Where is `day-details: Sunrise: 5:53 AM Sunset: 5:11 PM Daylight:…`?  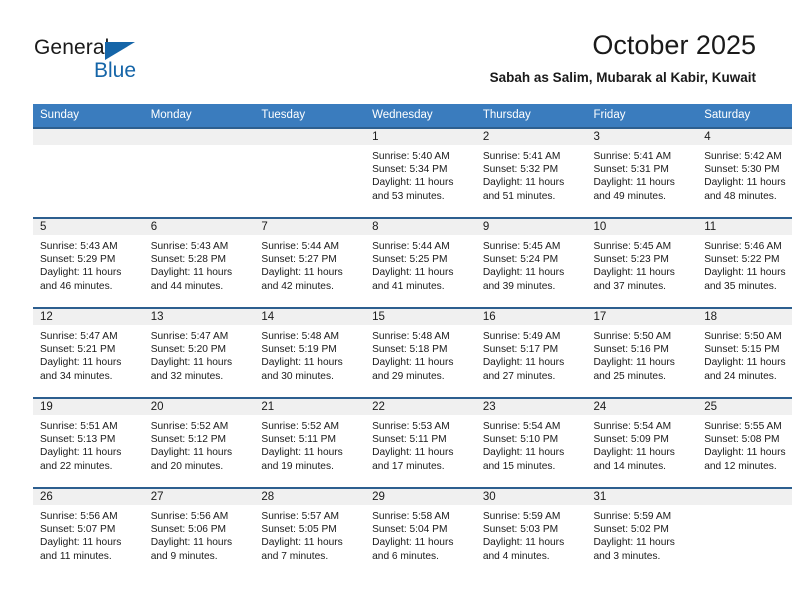
day-details: Sunrise: 5:53 AM Sunset: 5:11 PM Daylight:… is located at coordinates (420, 444).